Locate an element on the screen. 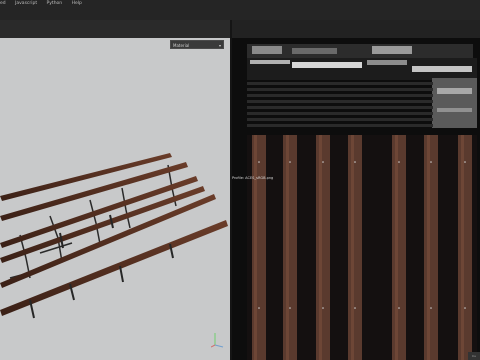 The image size is (480, 360). chevron-down-icon: ▾ is located at coordinates (219, 45).